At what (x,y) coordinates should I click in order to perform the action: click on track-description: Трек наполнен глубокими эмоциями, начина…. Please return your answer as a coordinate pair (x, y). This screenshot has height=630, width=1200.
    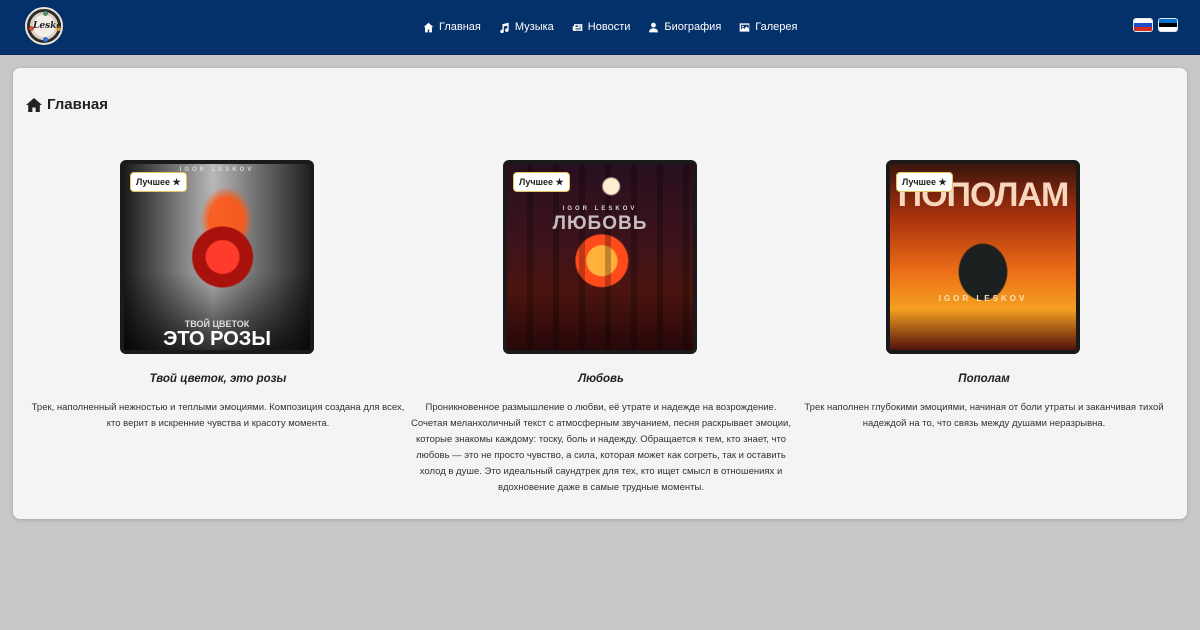
    Looking at the image, I should click on (984, 415).